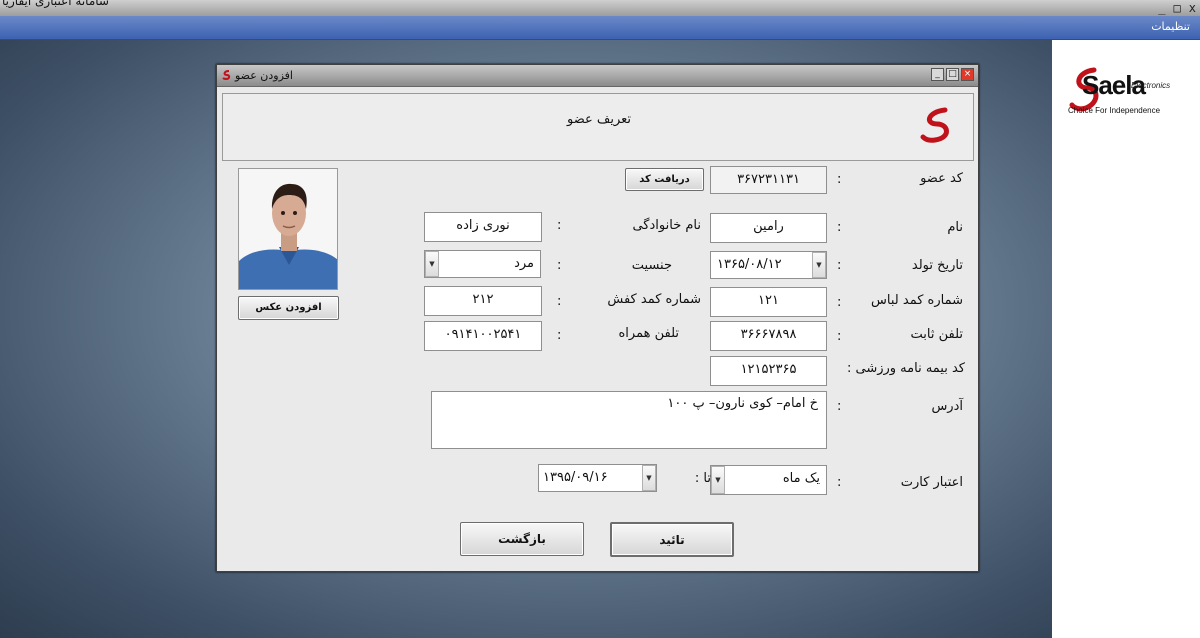  What do you see at coordinates (629, 420) in the screenshot?
I see `address-textarea: خ امام– کوی نارون– پ ۱۰۰` at bounding box center [629, 420].